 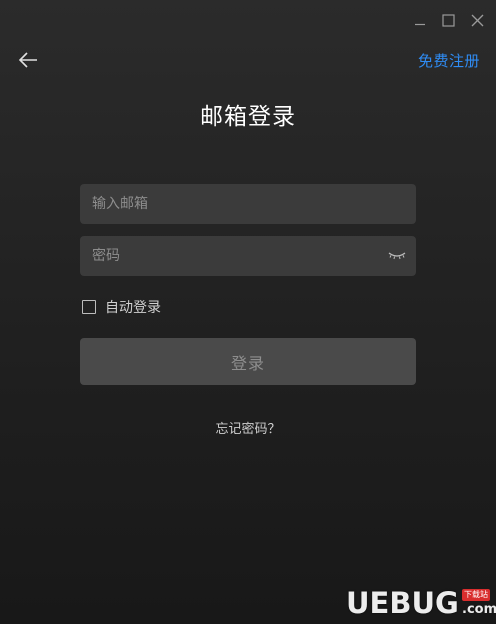 I want to click on auto-login-label: 自动登录, so click(x=133, y=308).